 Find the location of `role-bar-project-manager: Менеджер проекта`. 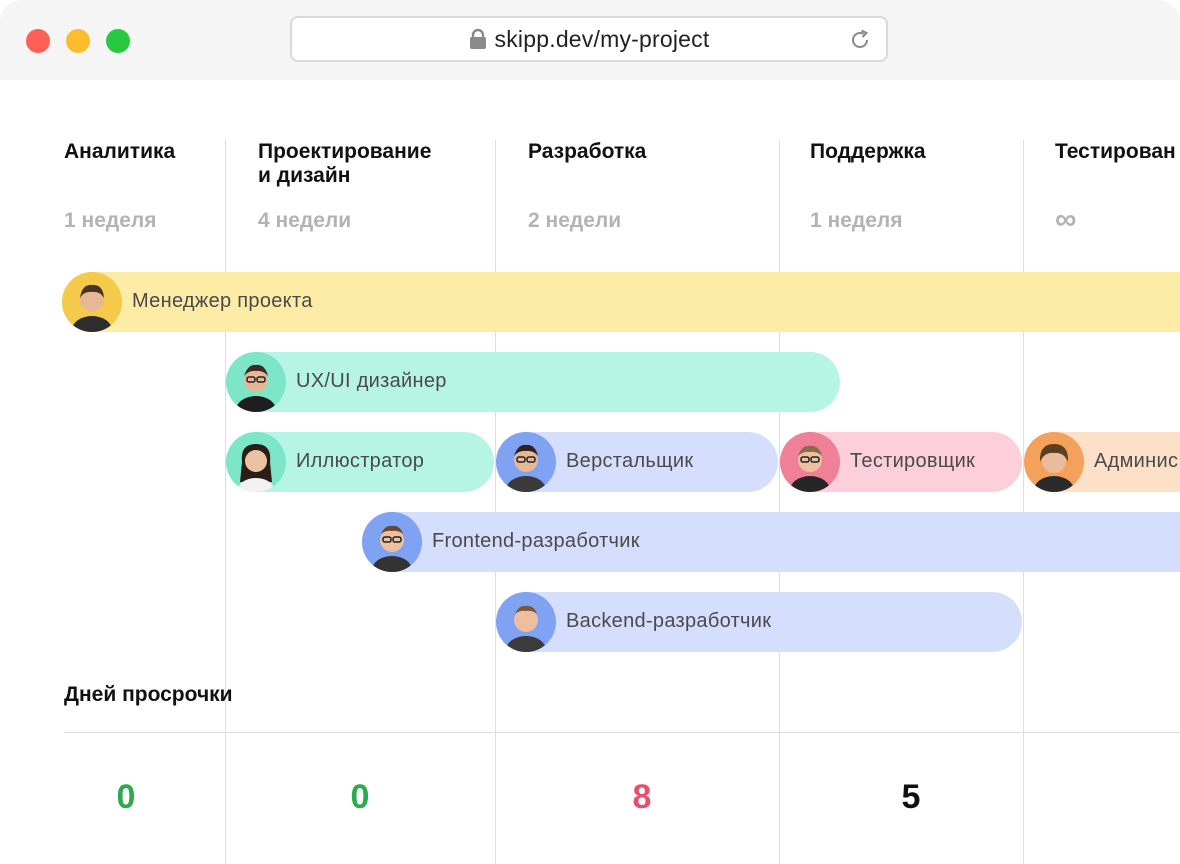

role-bar-project-manager: Менеджер проекта is located at coordinates (621, 302).